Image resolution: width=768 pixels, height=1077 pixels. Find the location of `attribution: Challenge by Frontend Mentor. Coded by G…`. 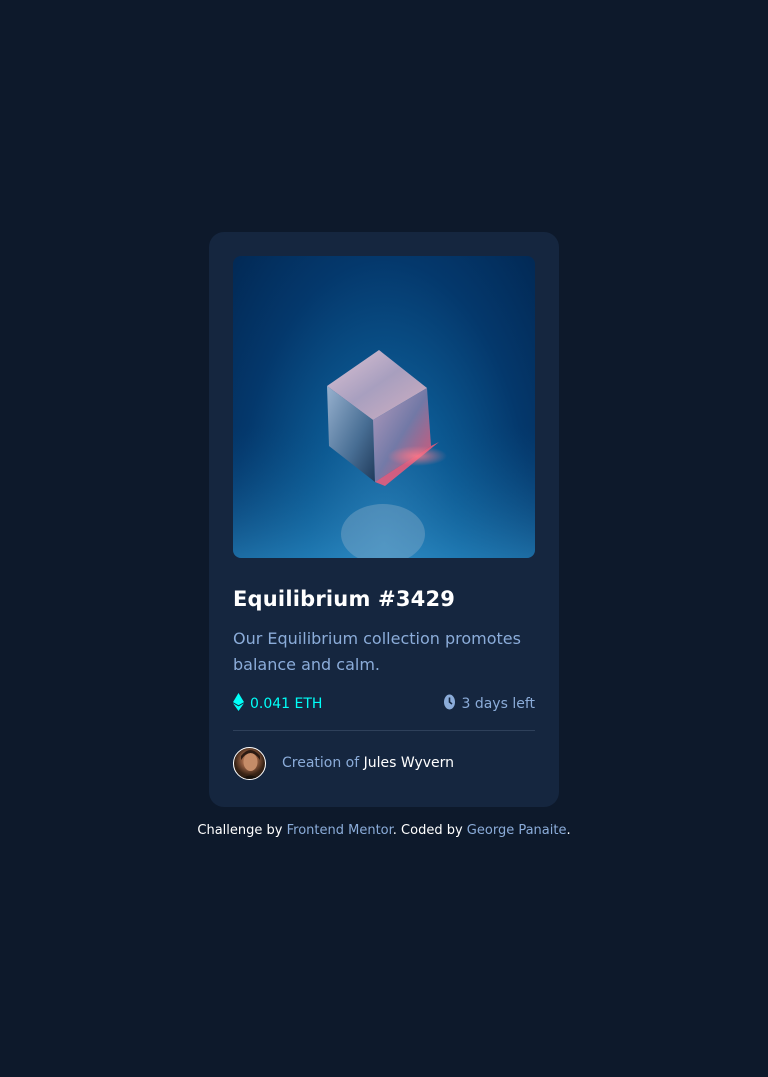

attribution: Challenge by Frontend Mentor. Coded by G… is located at coordinates (384, 830).